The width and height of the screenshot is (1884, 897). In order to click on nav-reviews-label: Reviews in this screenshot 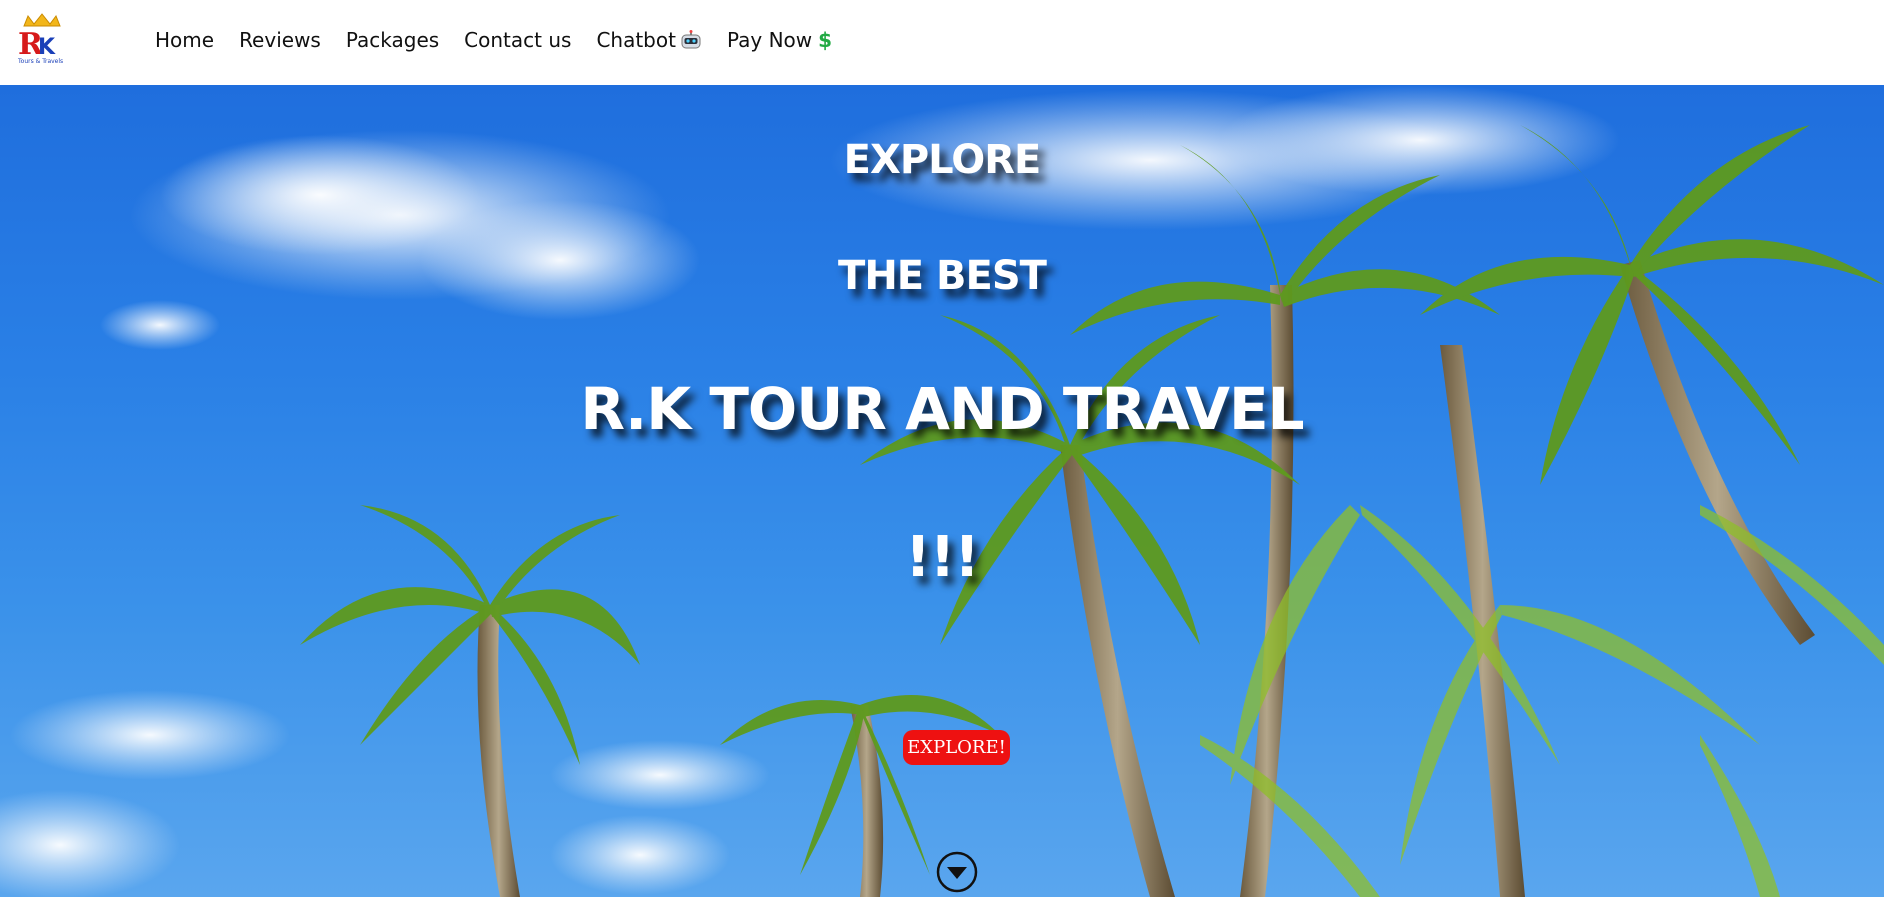, I will do `click(280, 40)`.